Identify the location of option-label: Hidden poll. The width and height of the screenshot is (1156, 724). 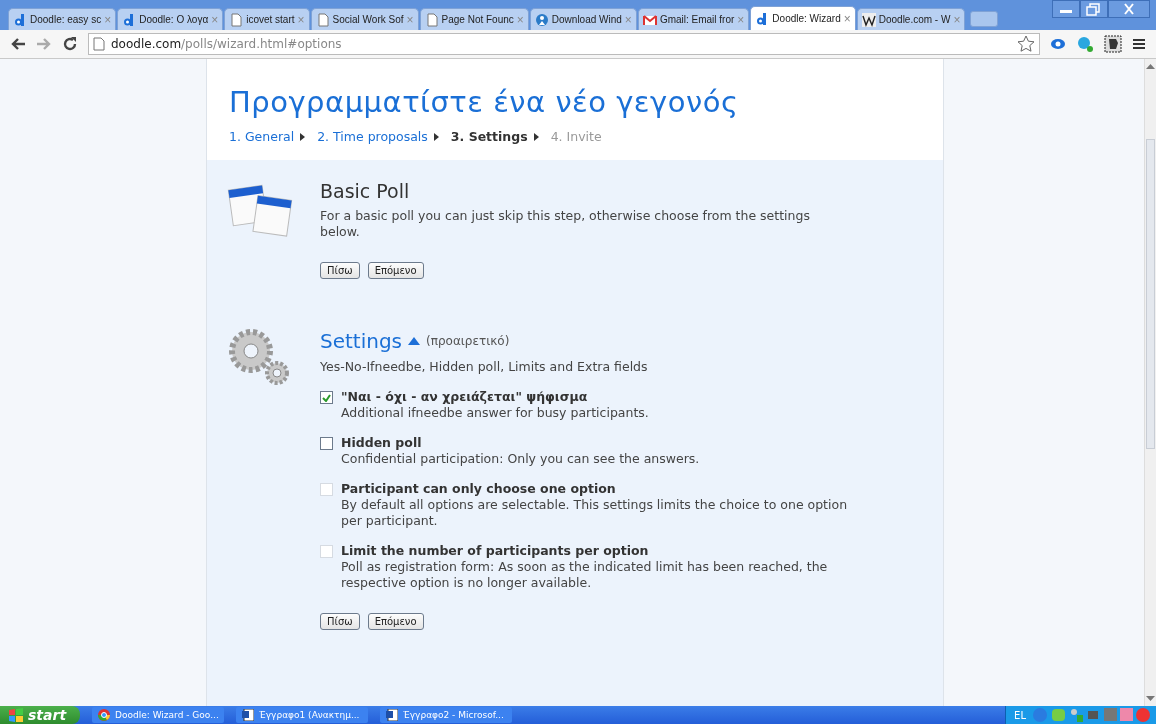
(382, 443).